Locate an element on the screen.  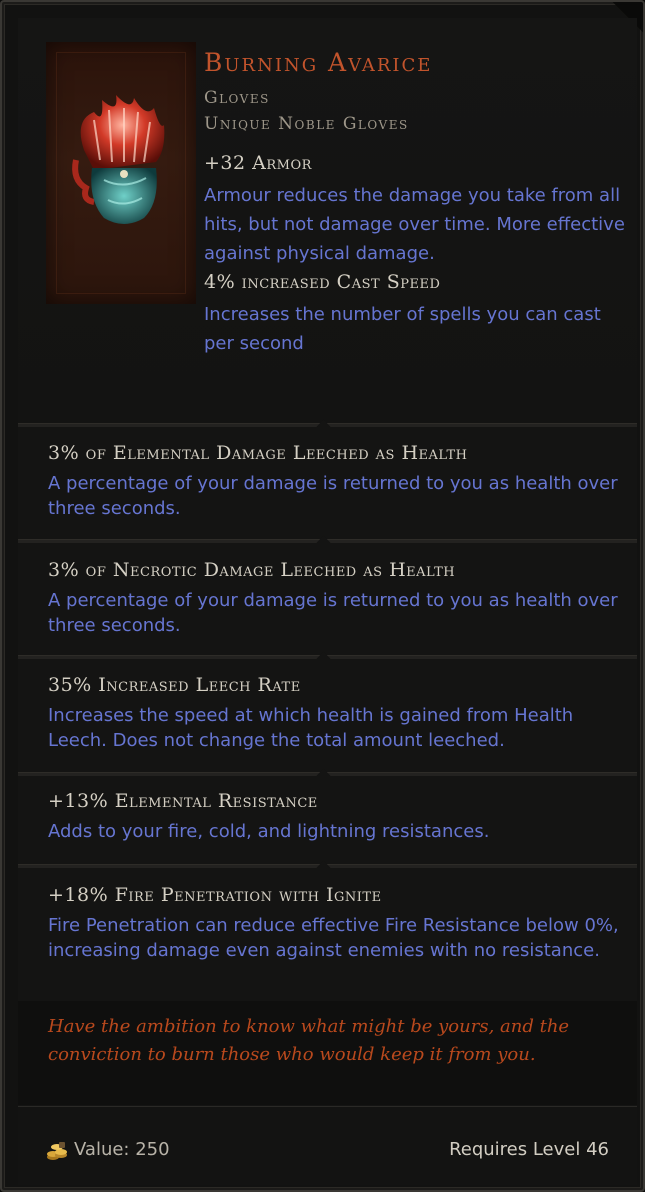
item-name: Burning Avarice is located at coordinates (318, 62).